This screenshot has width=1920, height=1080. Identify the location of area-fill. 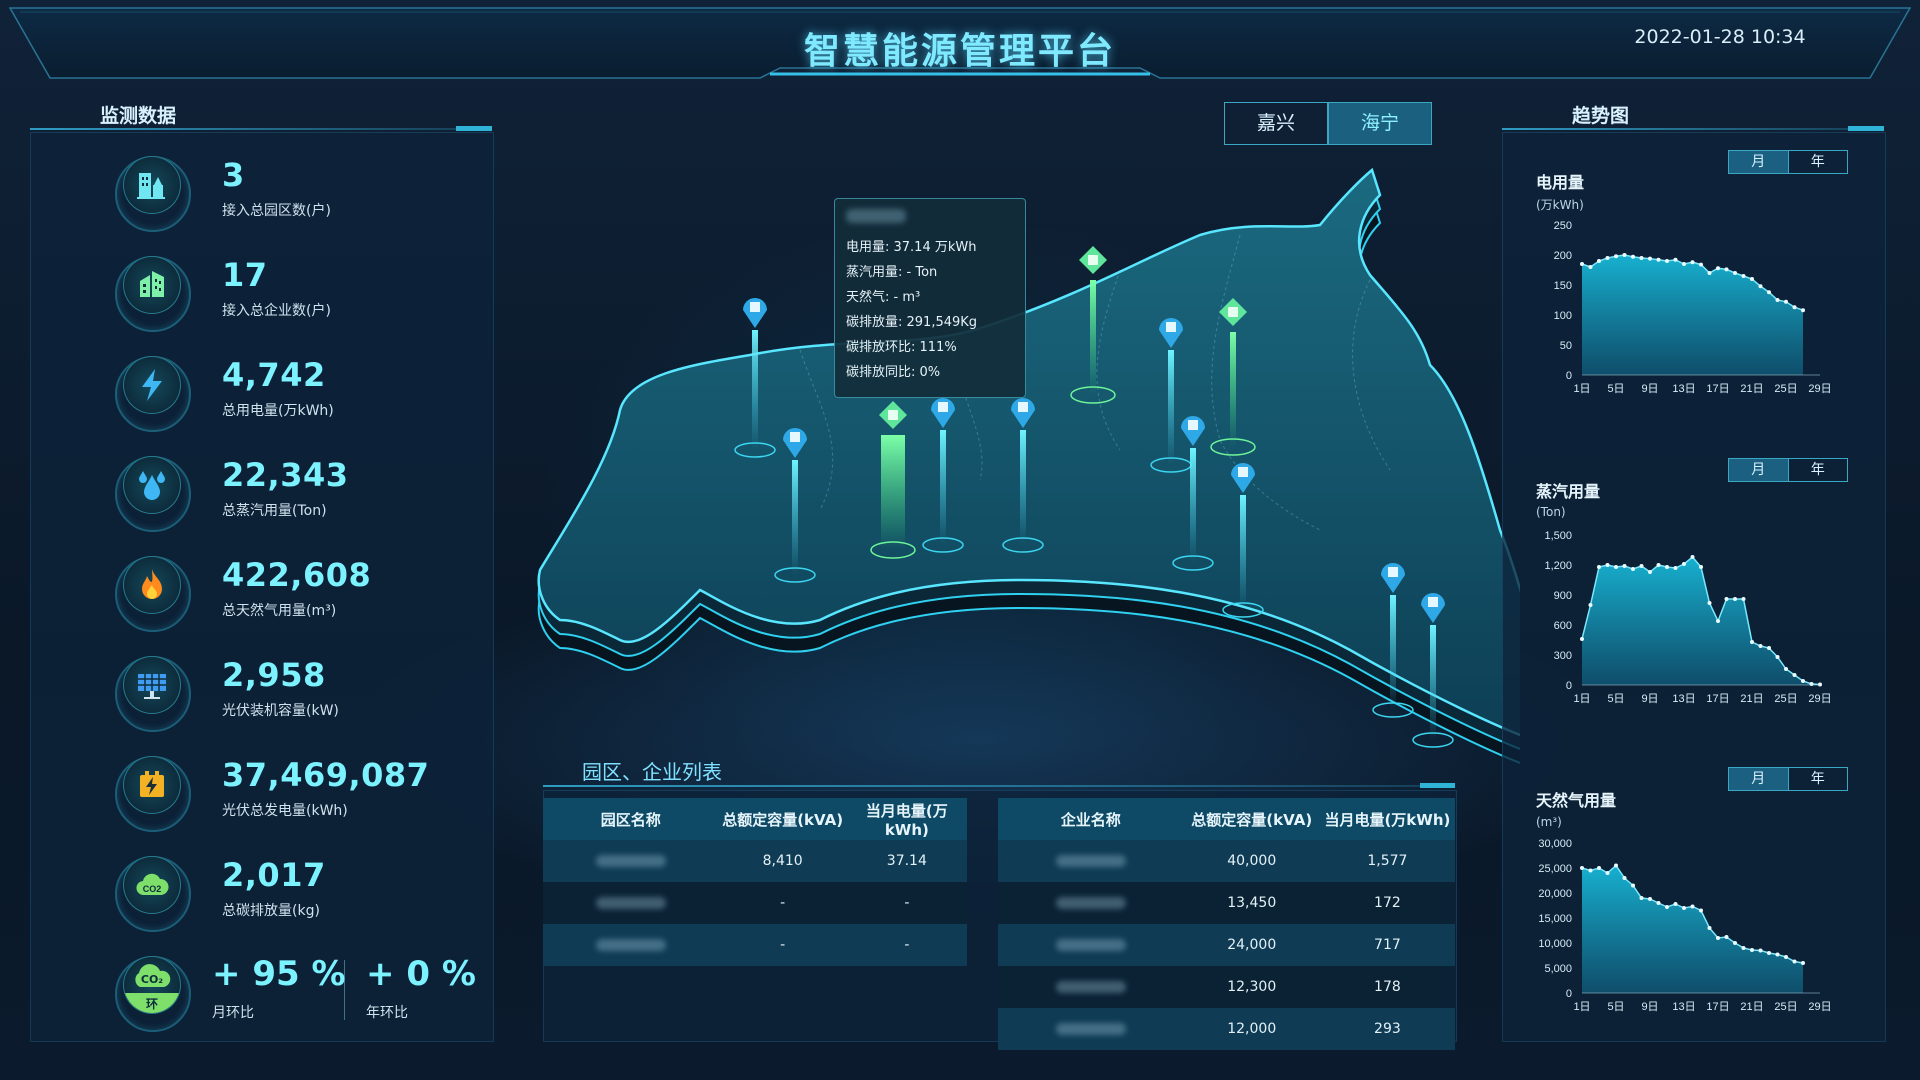
(1692, 315).